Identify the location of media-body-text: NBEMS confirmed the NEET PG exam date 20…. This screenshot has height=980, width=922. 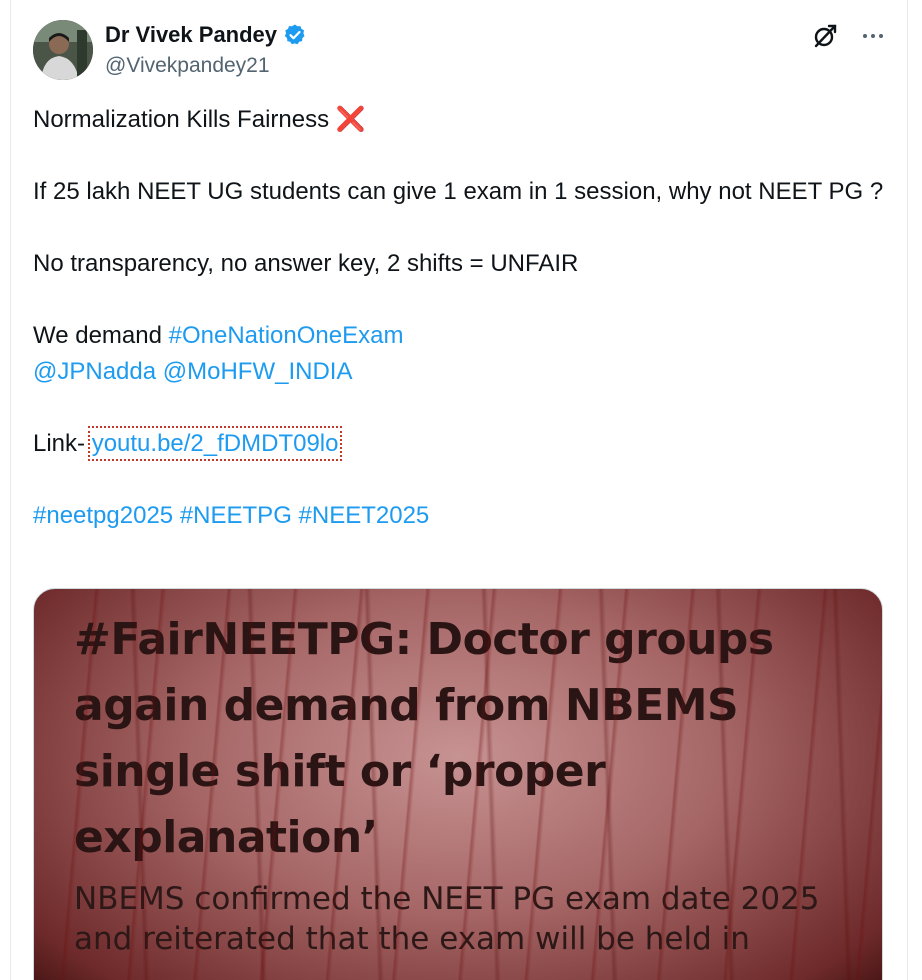
(447, 919).